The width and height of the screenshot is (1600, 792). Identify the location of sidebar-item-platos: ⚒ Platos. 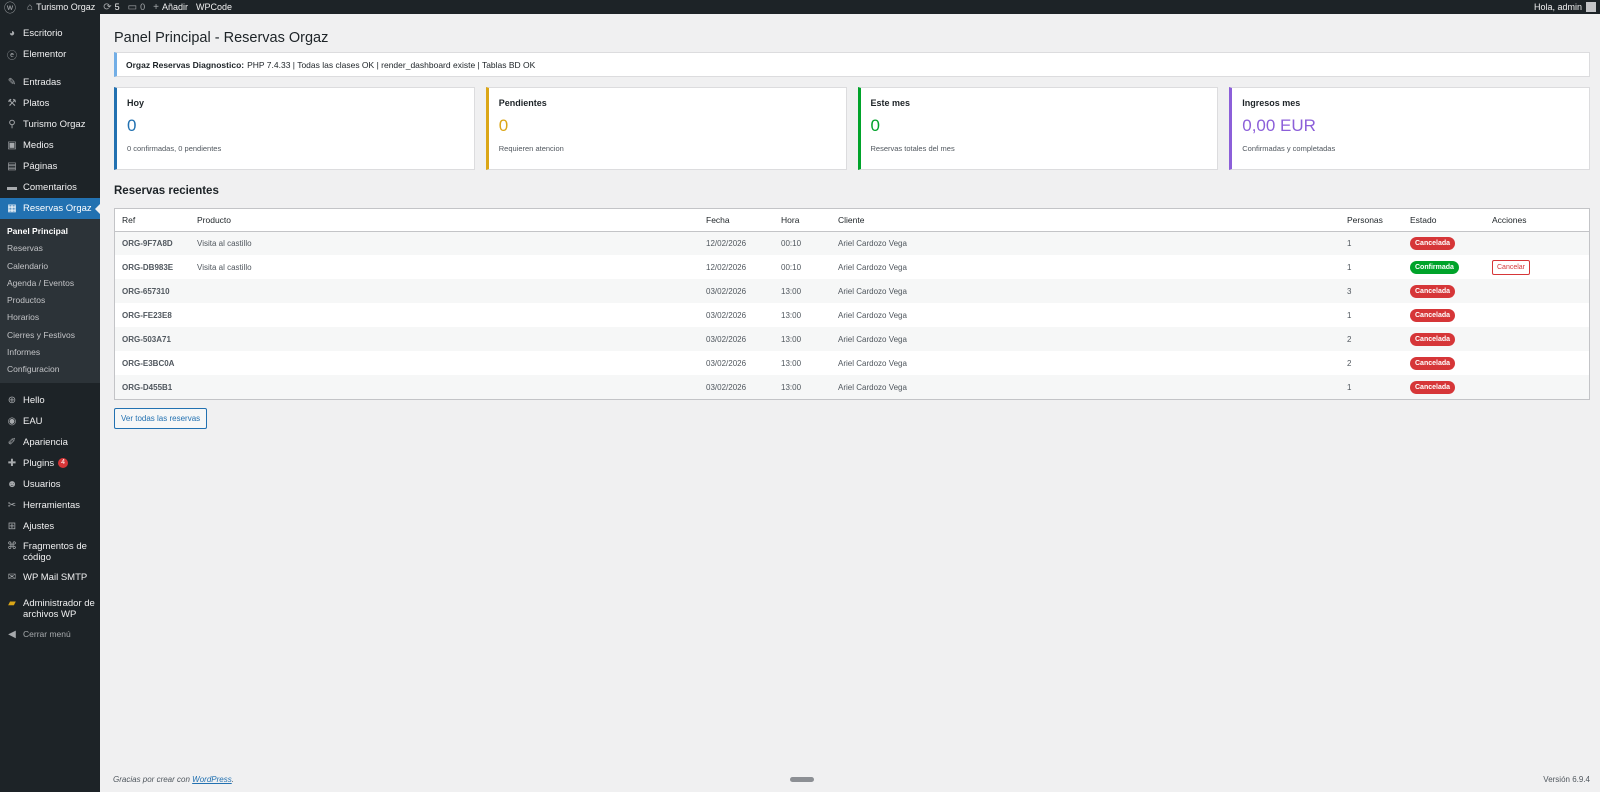
(50, 103).